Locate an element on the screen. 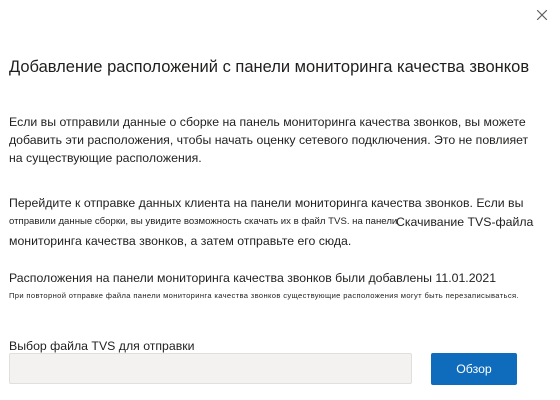 The image size is (560, 400). close-icon is located at coordinates (542, 15).